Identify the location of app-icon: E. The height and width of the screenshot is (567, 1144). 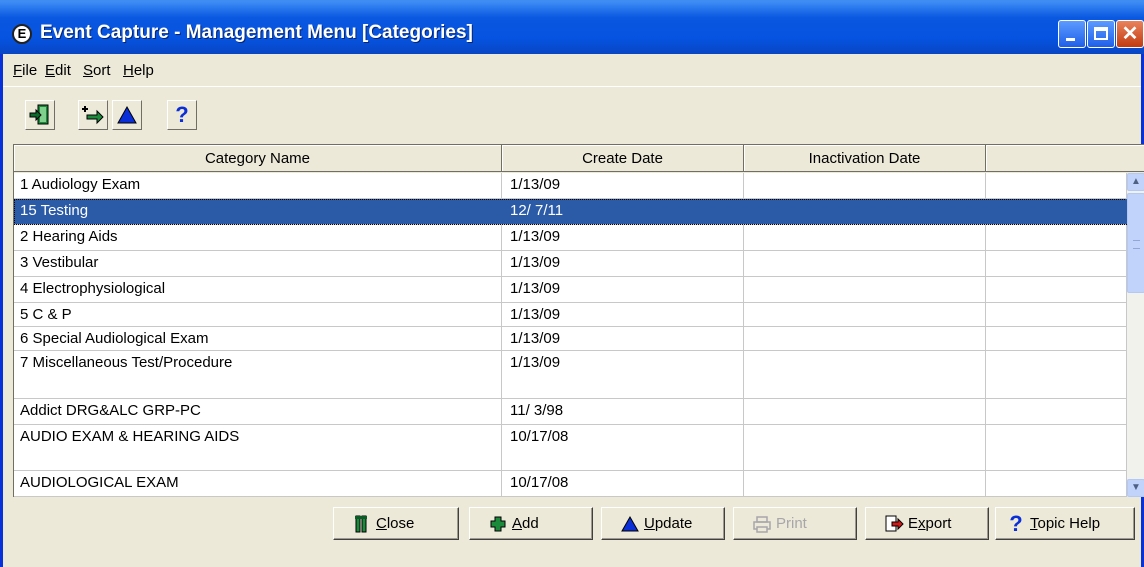
(22, 34).